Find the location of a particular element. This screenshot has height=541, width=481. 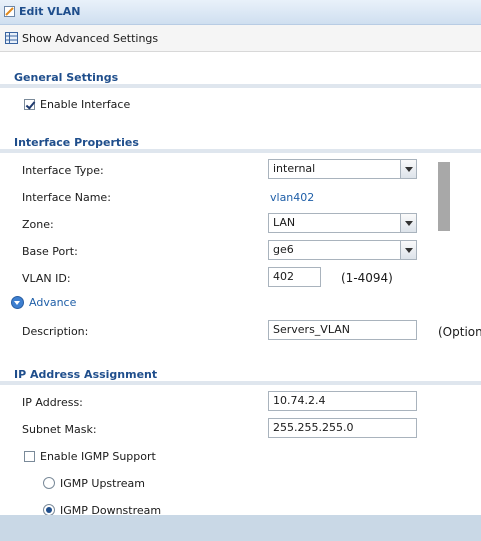

advance-expand-icon is located at coordinates (17, 302).